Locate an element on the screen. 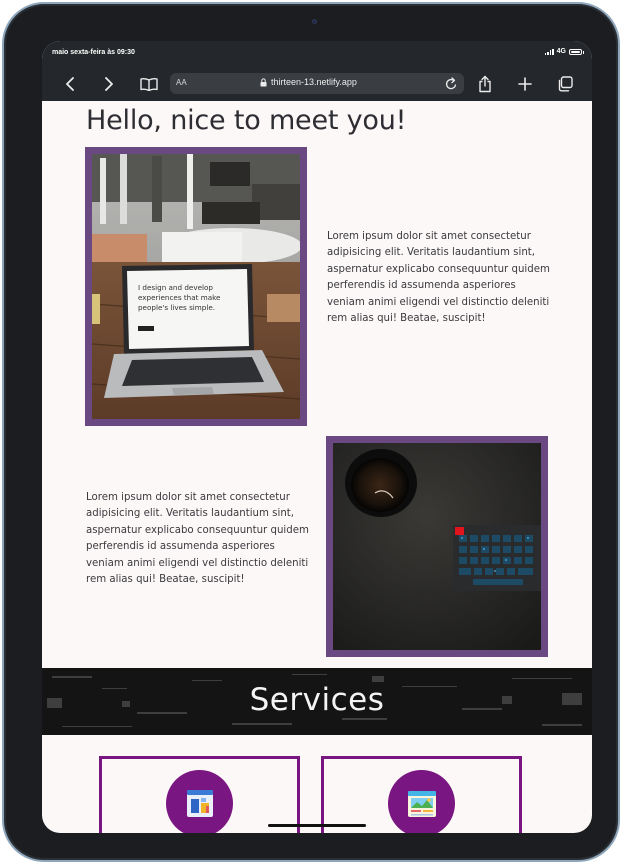 The image size is (624, 865). design-icon is located at coordinates (199, 803).